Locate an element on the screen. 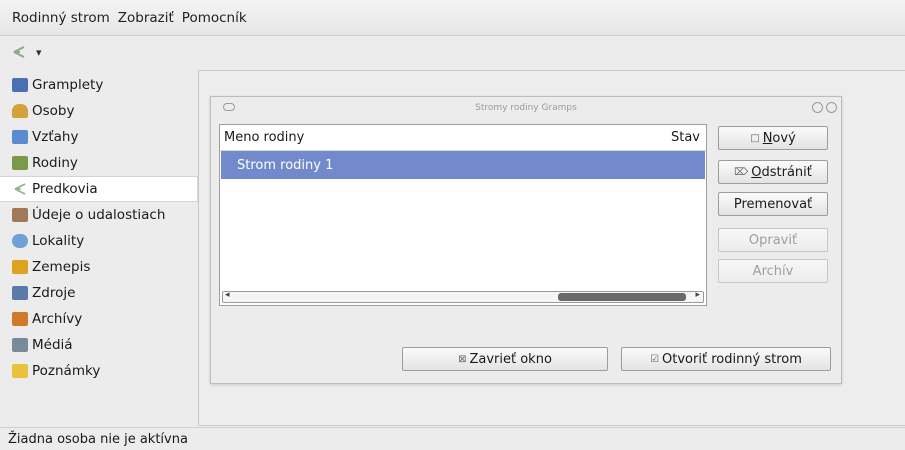 This screenshot has width=905, height=450. dialog-title: Stromy rodiny Gramps is located at coordinates (526, 108).